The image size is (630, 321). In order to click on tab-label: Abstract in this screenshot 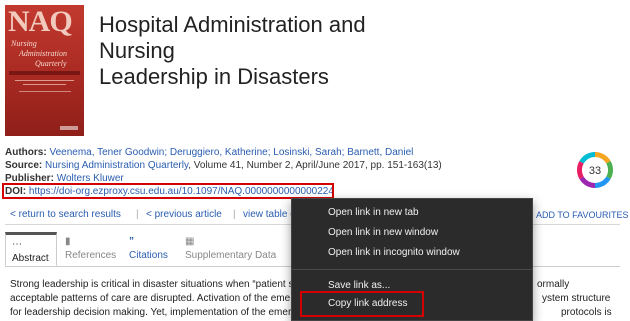, I will do `click(30, 258)`.